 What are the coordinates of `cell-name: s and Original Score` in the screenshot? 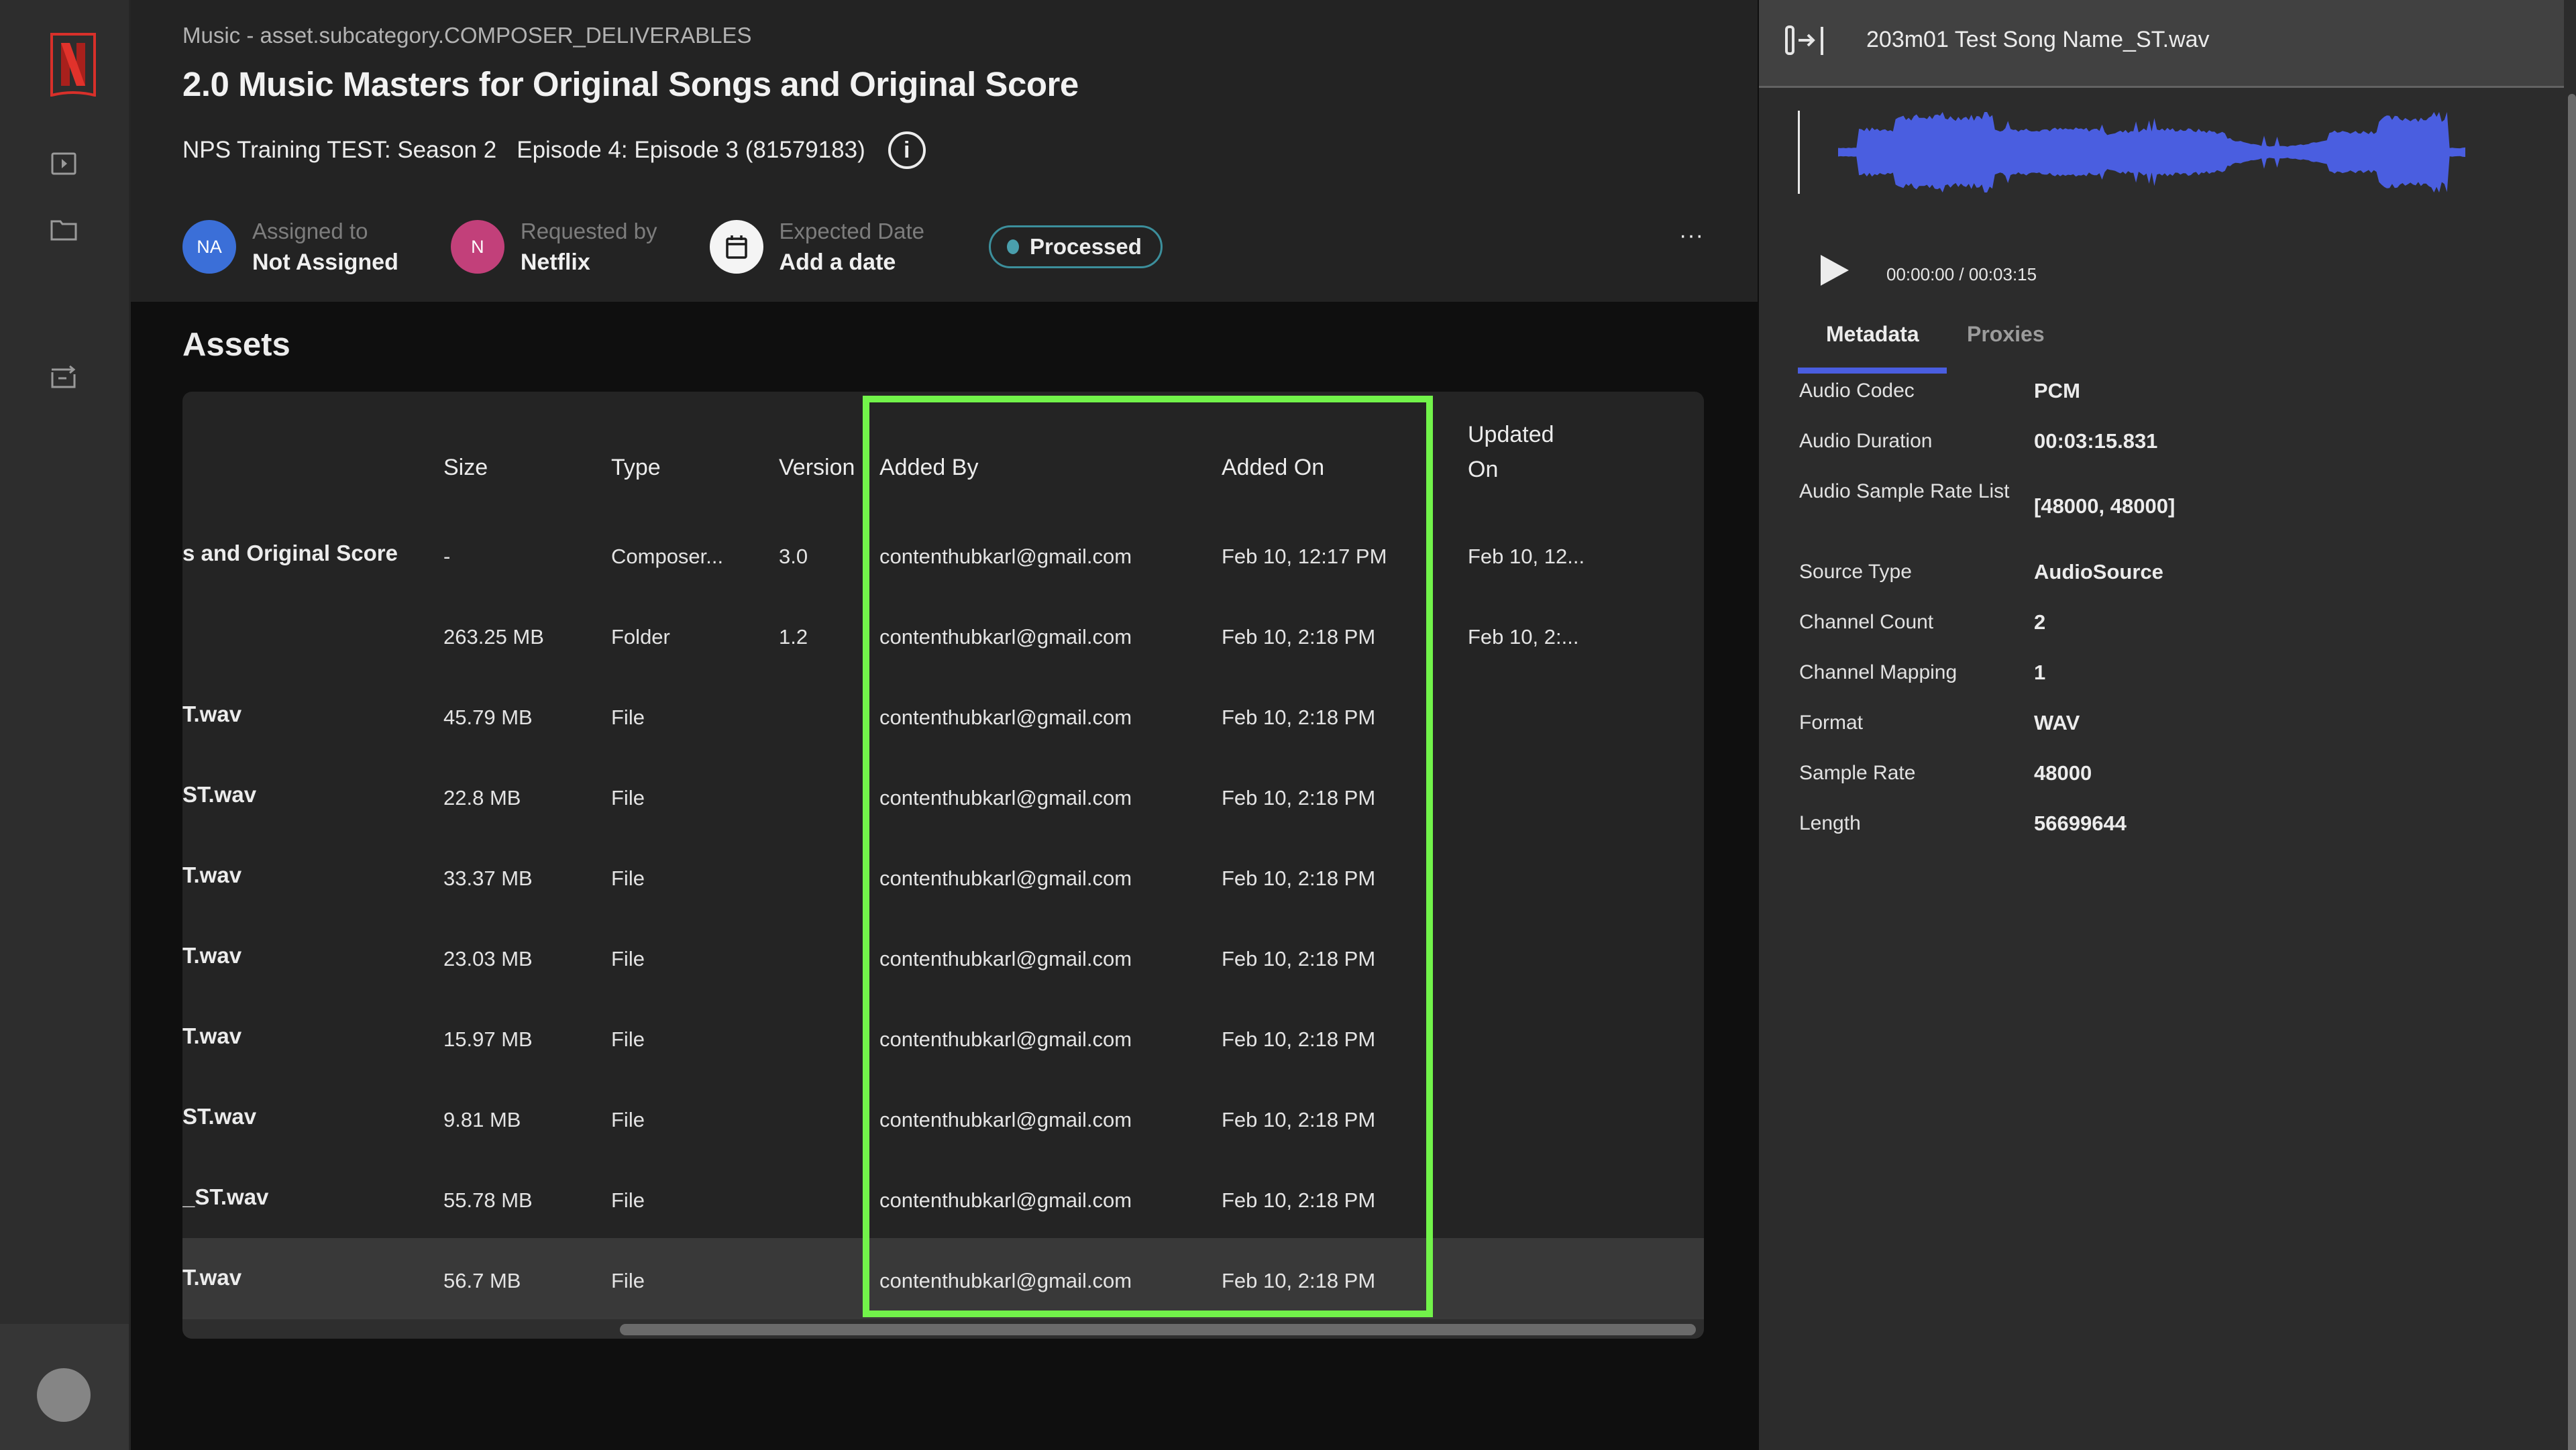 It's located at (290, 553).